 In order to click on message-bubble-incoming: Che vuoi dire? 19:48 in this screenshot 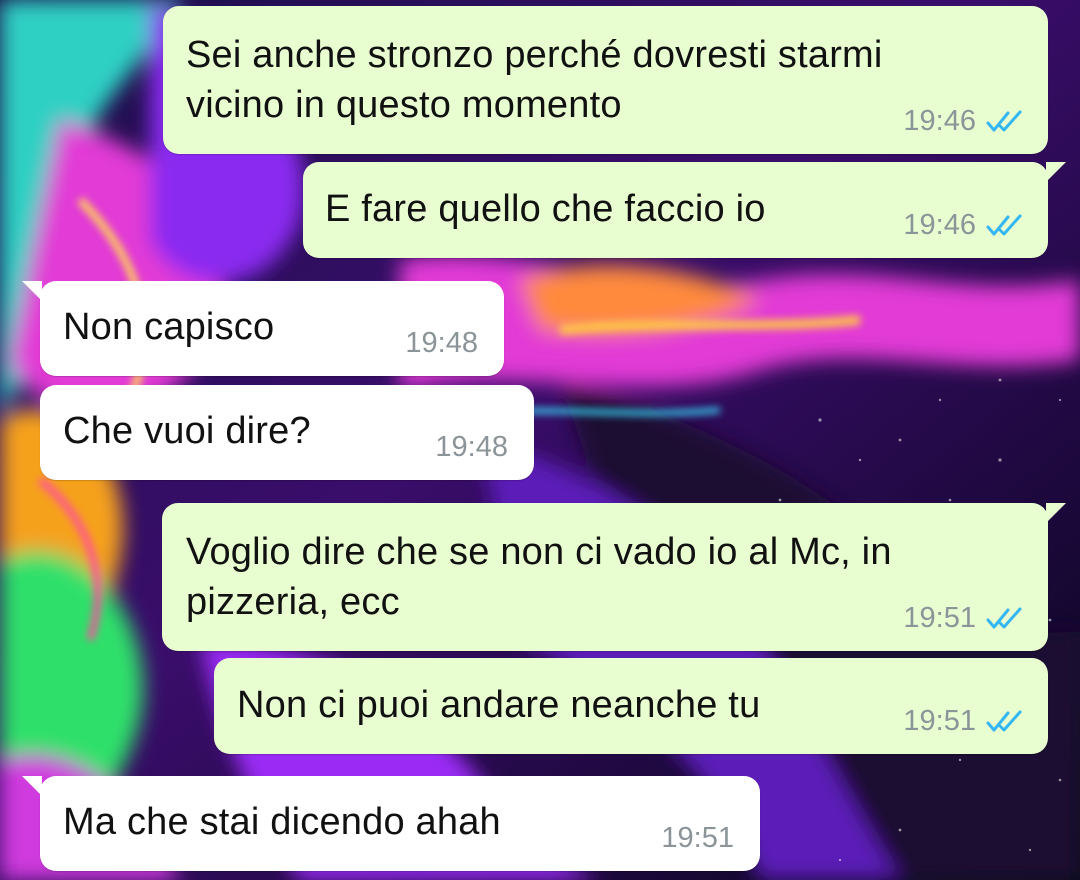, I will do `click(287, 432)`.